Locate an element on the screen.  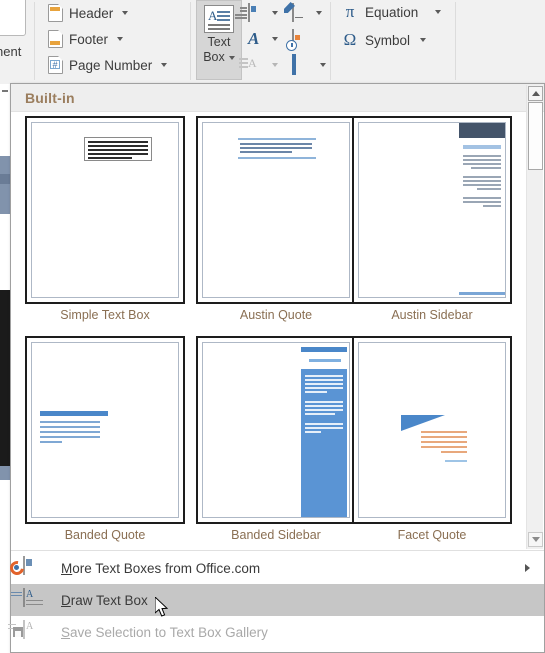
menu-item-draw-text-box: A Draw Text Box is located at coordinates (277, 600).